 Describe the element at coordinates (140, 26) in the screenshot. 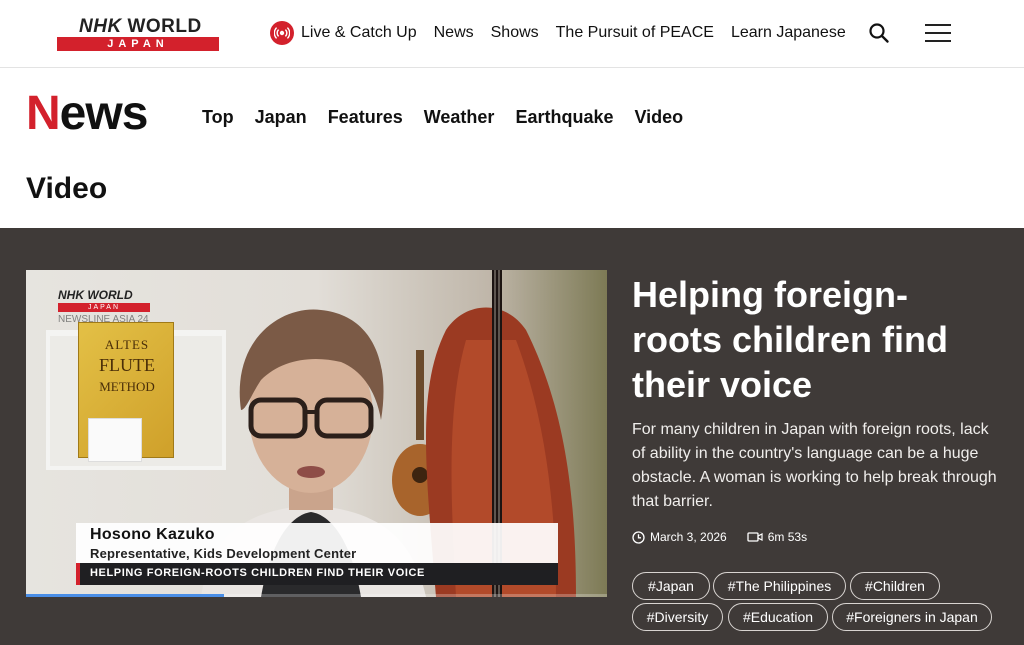

I see `logo-wordmark: NHK WORLD` at that location.